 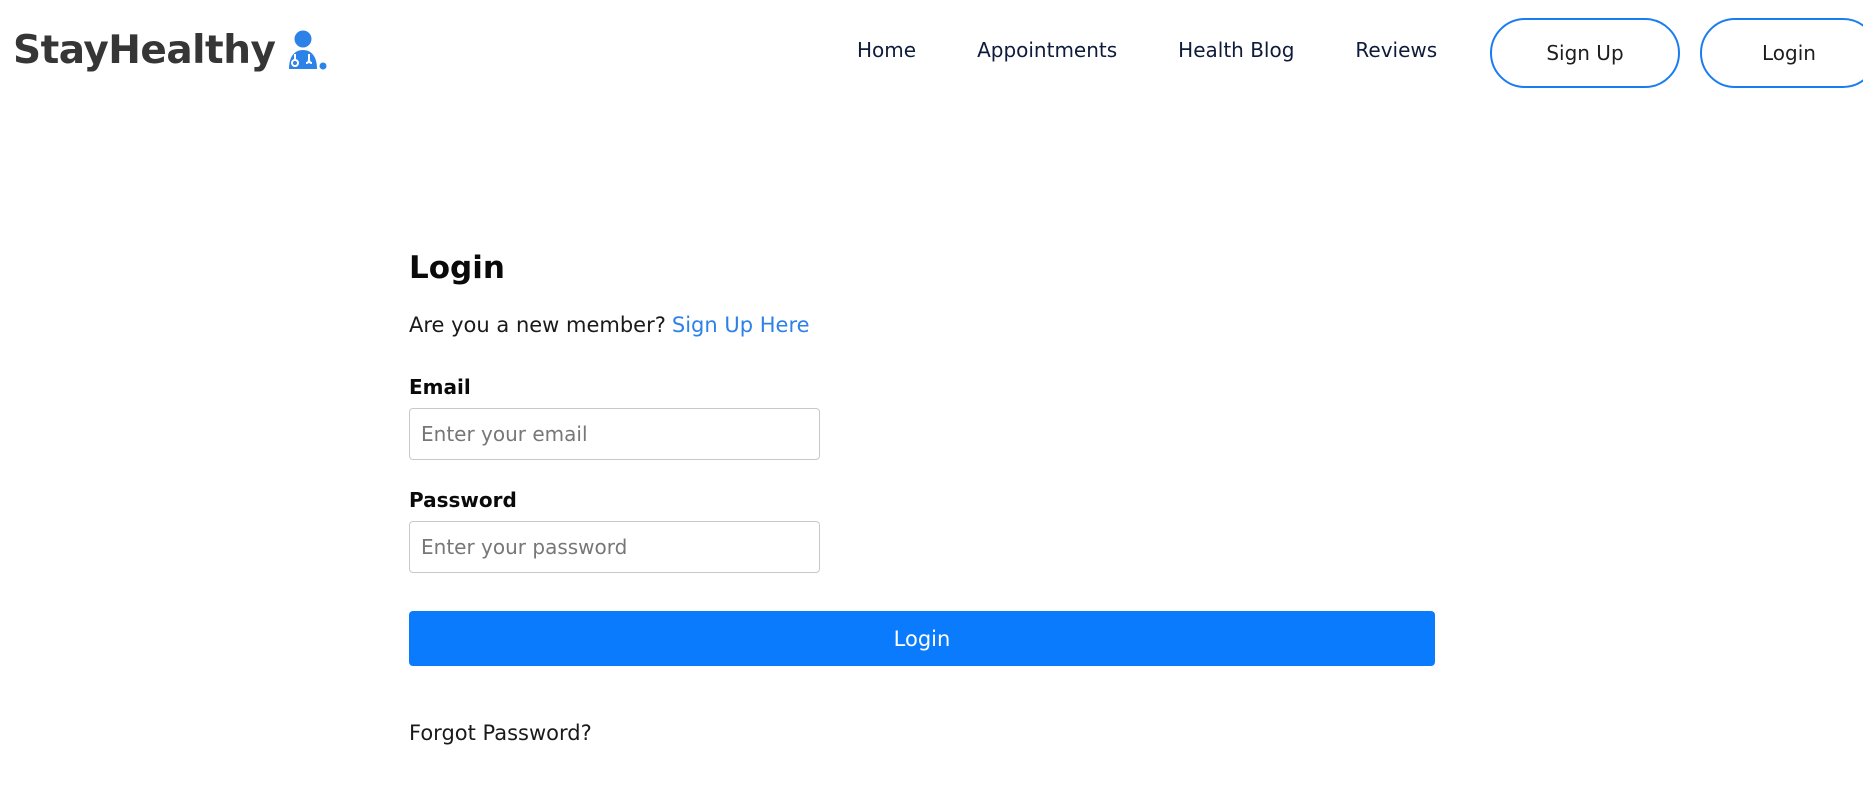 I want to click on nav-reviews-link: Reviews, so click(x=1396, y=50).